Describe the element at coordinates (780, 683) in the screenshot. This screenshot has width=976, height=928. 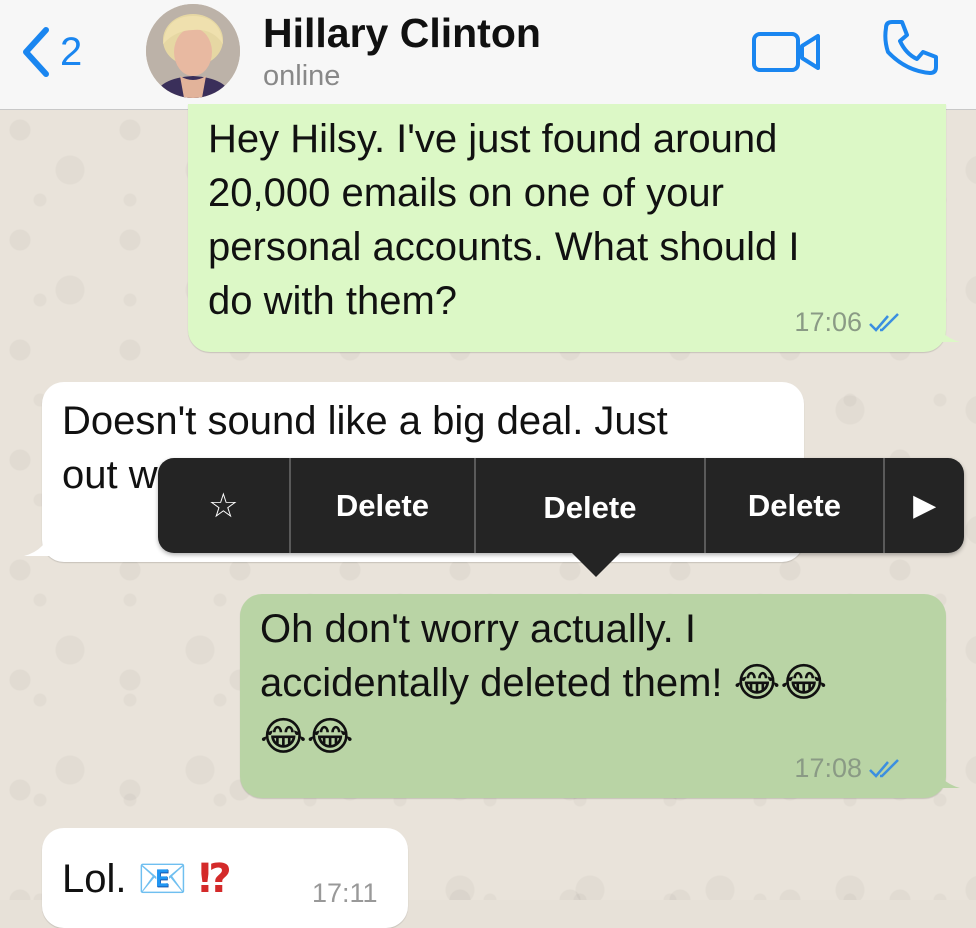
I see `laughing-emoji: 😂😂` at that location.